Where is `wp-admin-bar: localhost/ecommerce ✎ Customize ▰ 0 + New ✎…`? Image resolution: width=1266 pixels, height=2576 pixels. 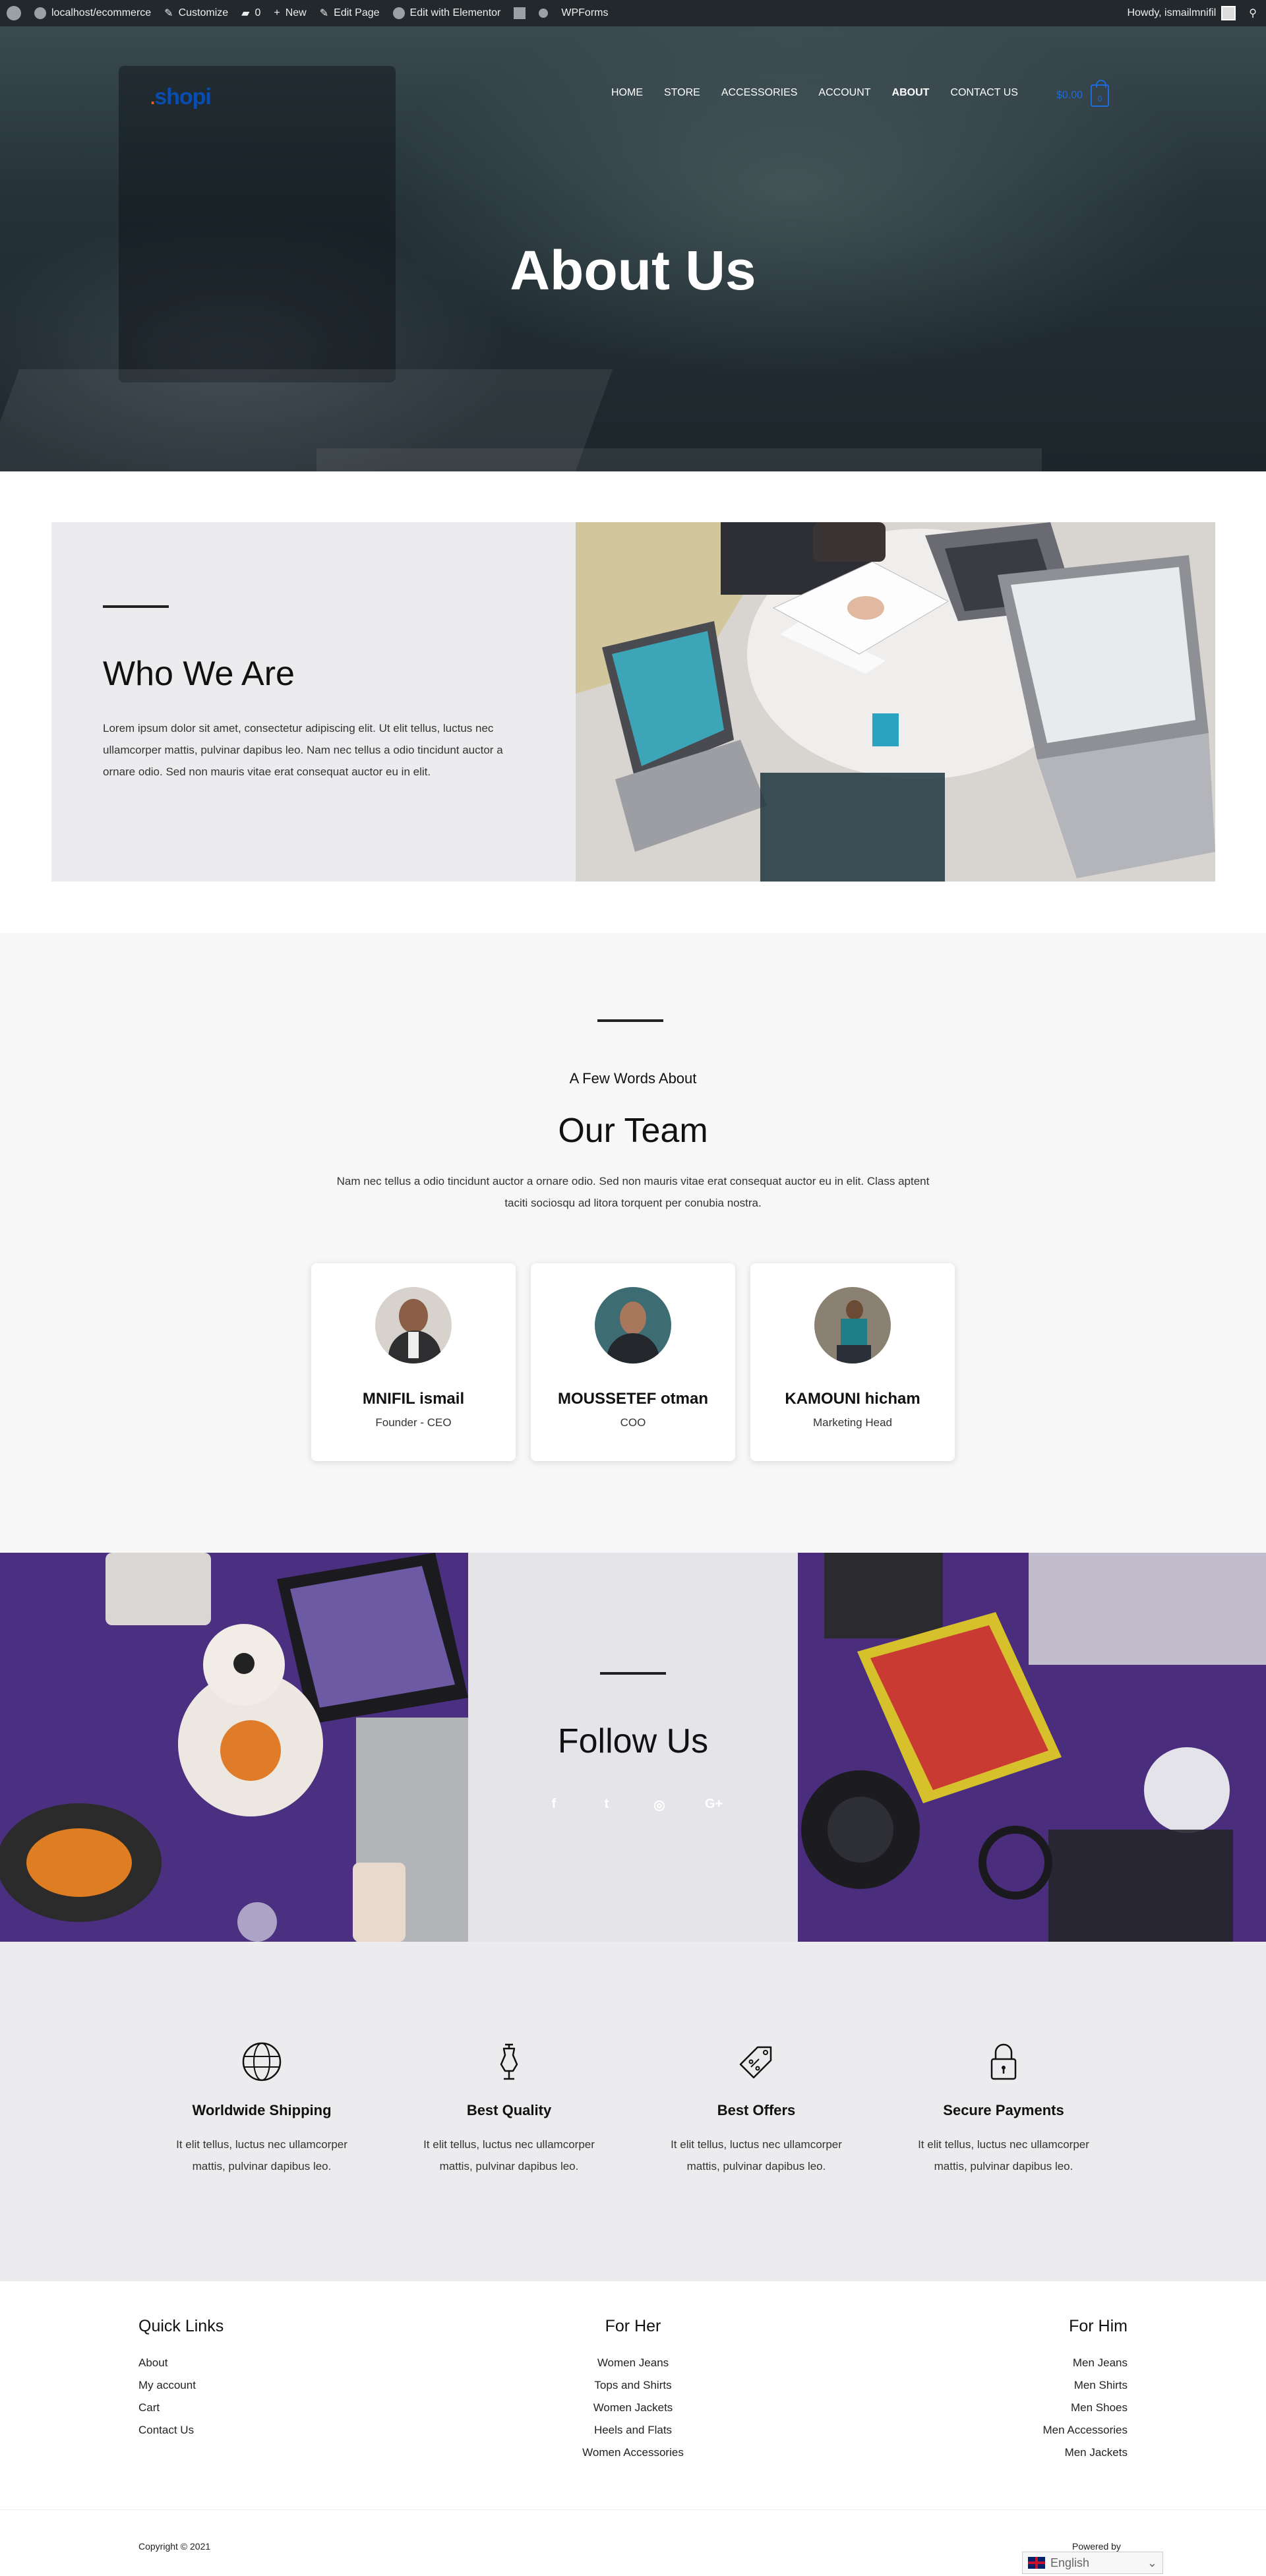
wp-admin-bar: localhost/ecommerce ✎ Customize ▰ 0 + New ✎… is located at coordinates (633, 13).